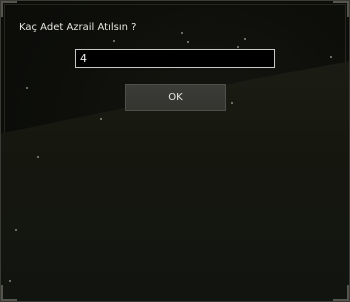 This screenshot has height=302, width=350. Describe the element at coordinates (341, 9) in the screenshot. I see `frame-corner-top-right` at that location.